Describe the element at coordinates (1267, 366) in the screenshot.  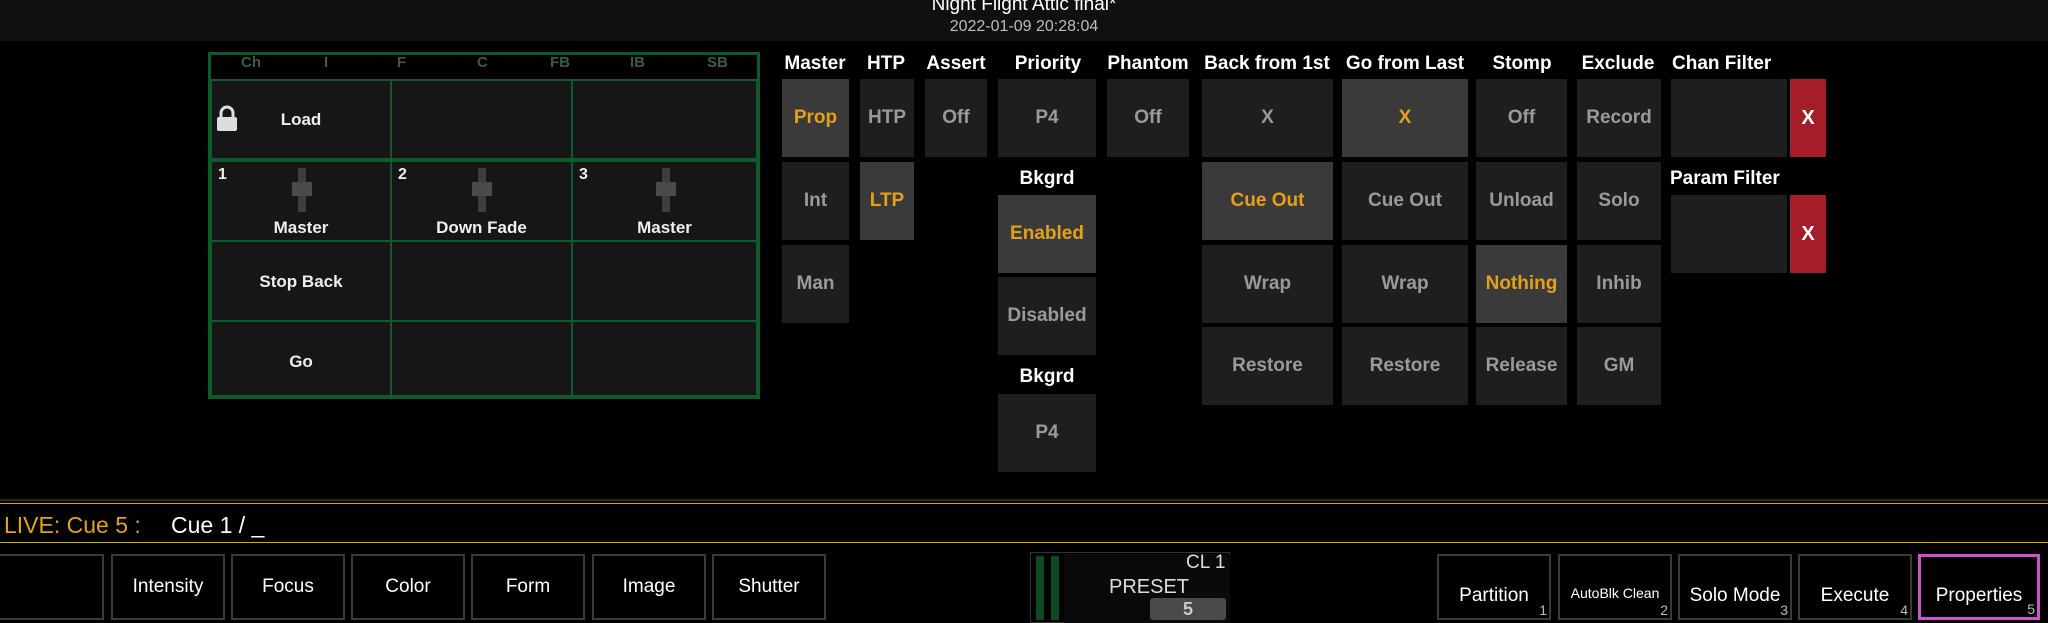
I see `back-from-first-restore-button: Restore` at that location.